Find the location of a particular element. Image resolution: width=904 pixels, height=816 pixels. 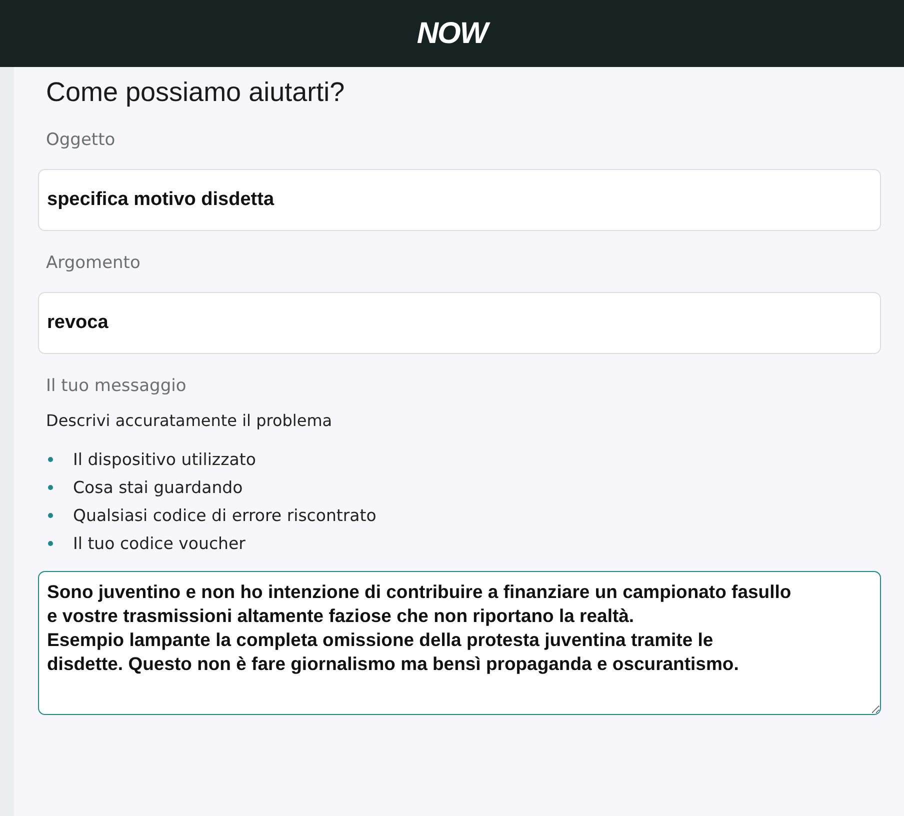

page-title: Come possiamo aiutarti? is located at coordinates (196, 92).